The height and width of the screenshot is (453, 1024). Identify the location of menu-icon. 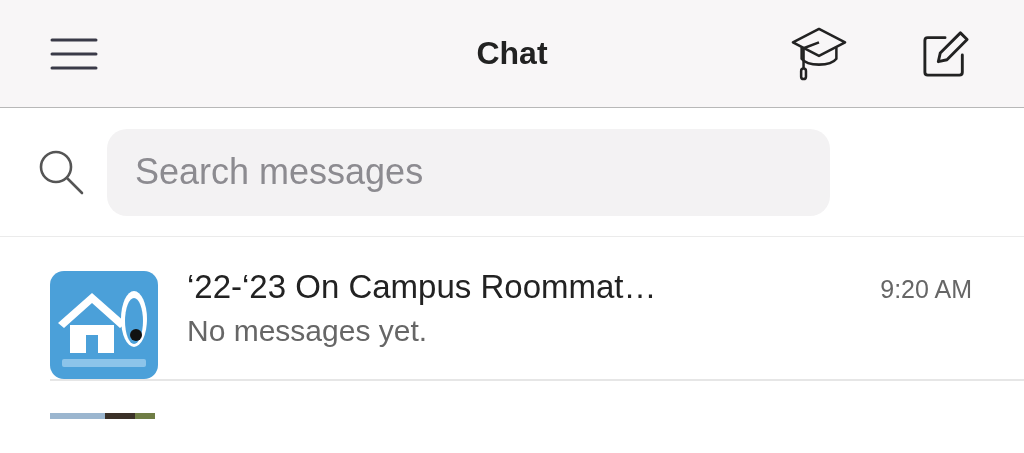
(74, 53).